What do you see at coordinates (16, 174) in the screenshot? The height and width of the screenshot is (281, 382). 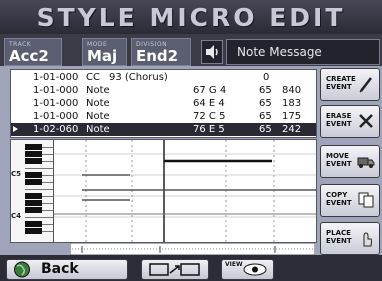 I see `octave-label-c5: C5` at bounding box center [16, 174].